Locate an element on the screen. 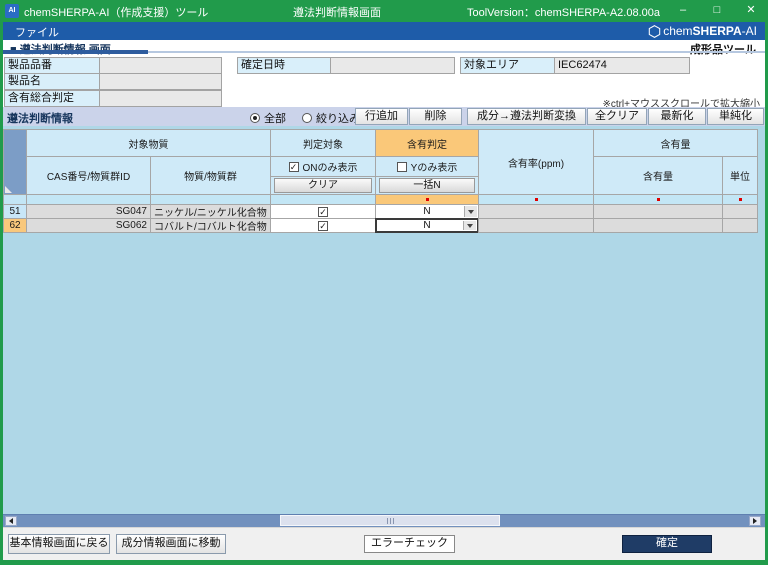 This screenshot has width=768, height=565. on-only-label: ONのみ表示 is located at coordinates (330, 168).